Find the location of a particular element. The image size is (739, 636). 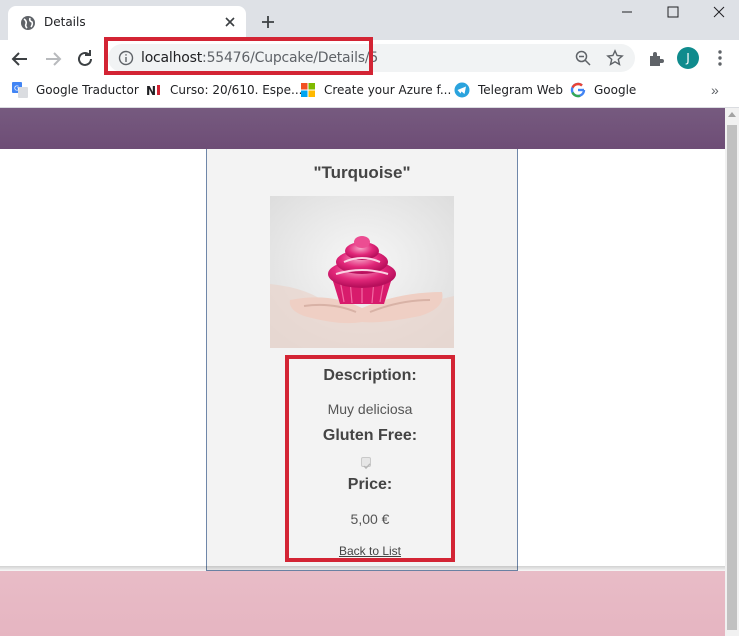

check-icon is located at coordinates (367, 466).